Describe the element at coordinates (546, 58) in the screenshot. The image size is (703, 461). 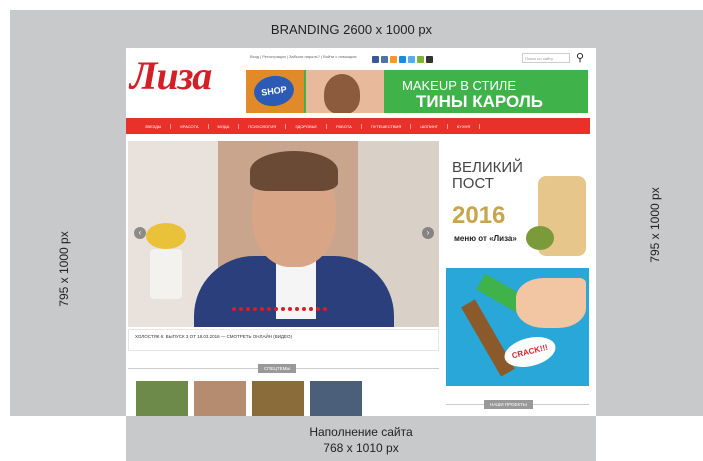
I see `search-input: Поиск по сайту` at that location.